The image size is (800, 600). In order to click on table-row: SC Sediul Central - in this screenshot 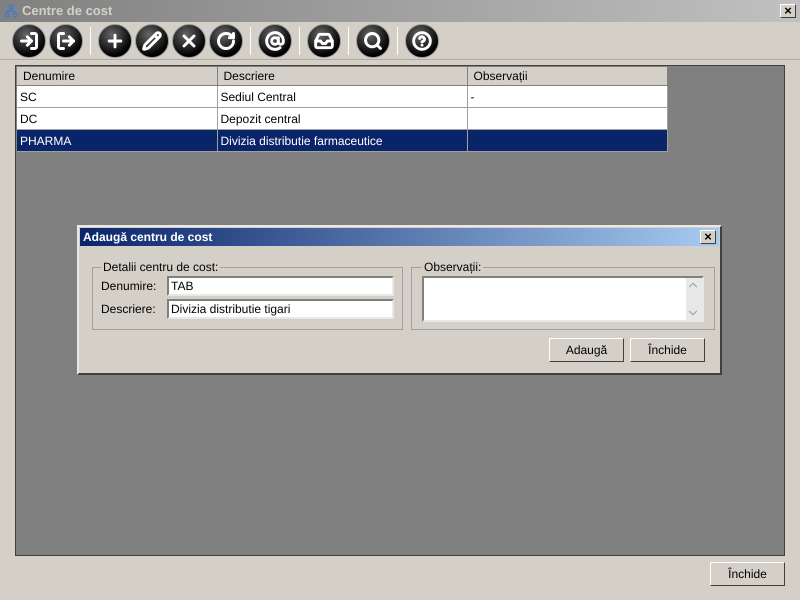, I will do `click(342, 97)`.